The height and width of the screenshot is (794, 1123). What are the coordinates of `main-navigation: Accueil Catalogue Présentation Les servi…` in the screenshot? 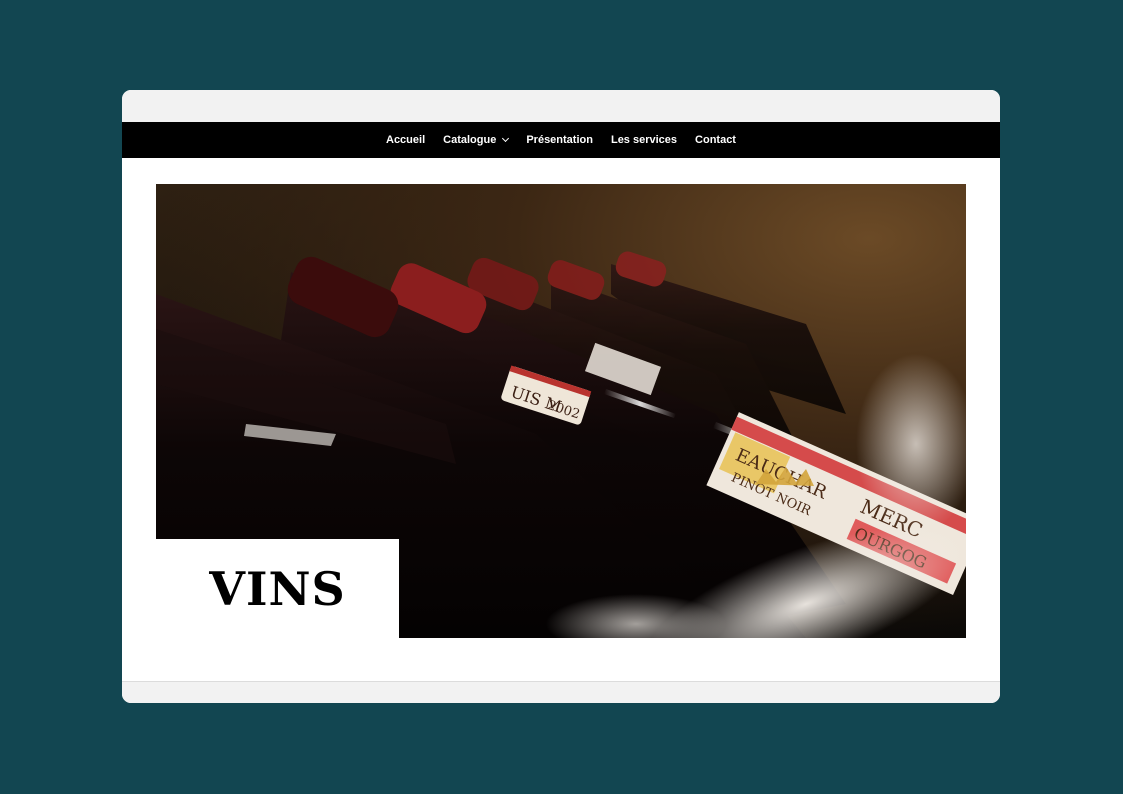 It's located at (561, 140).